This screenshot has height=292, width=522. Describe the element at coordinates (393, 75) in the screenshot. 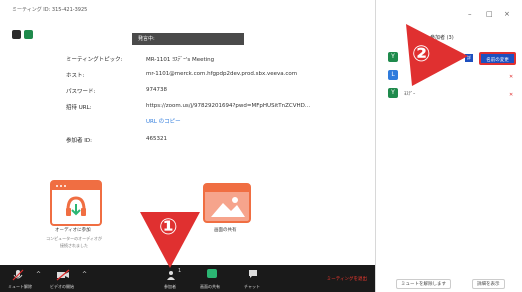

I see `participant-avatar: L` at that location.